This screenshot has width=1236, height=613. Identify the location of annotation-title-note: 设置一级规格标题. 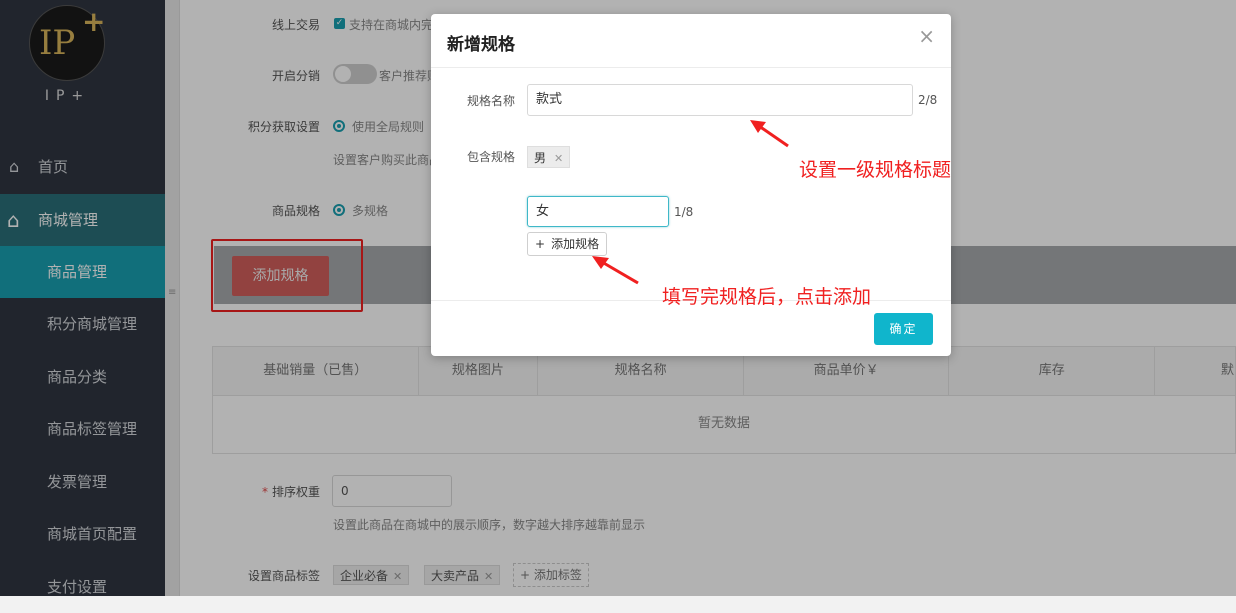
(875, 170).